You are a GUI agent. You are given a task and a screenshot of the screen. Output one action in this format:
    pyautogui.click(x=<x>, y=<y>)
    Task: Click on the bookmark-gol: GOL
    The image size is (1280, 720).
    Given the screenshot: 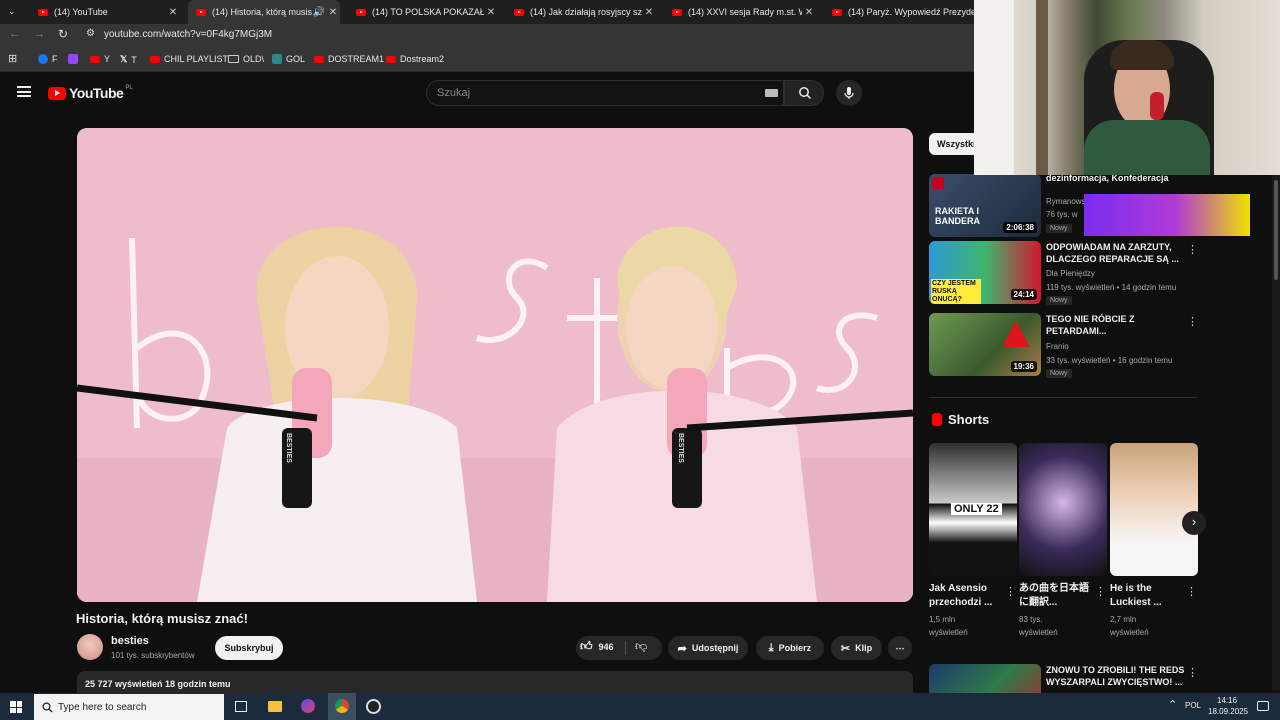 What is the action you would take?
    pyautogui.click(x=288, y=59)
    